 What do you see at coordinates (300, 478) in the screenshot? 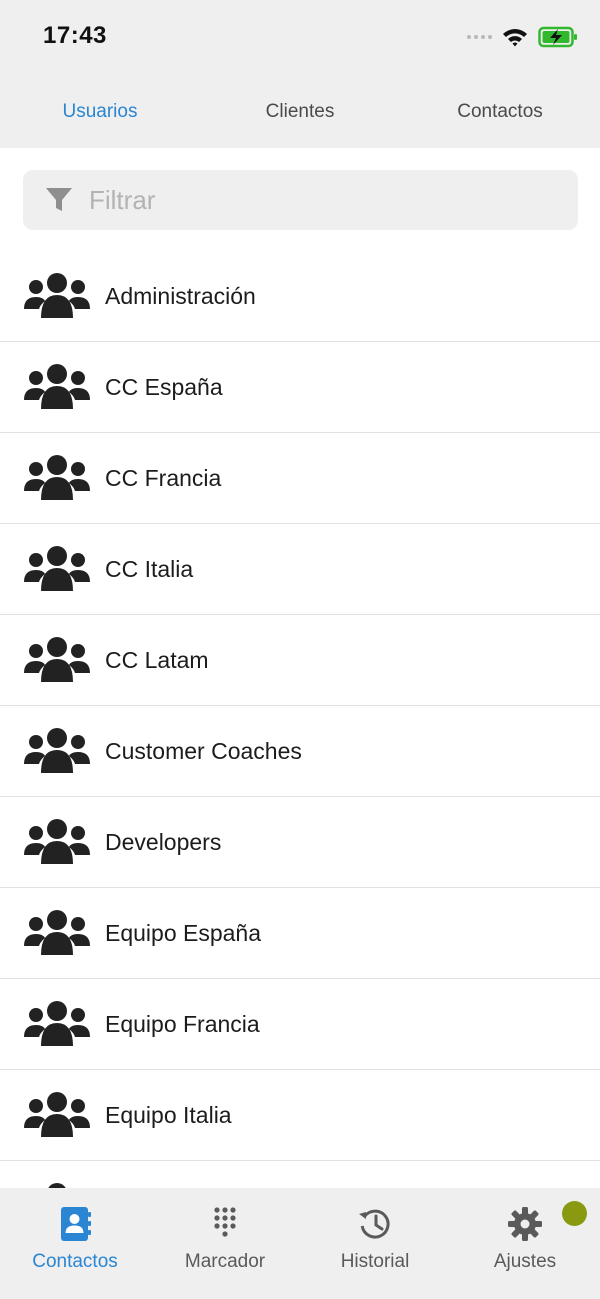
I see `list-item: CC Francia` at bounding box center [300, 478].